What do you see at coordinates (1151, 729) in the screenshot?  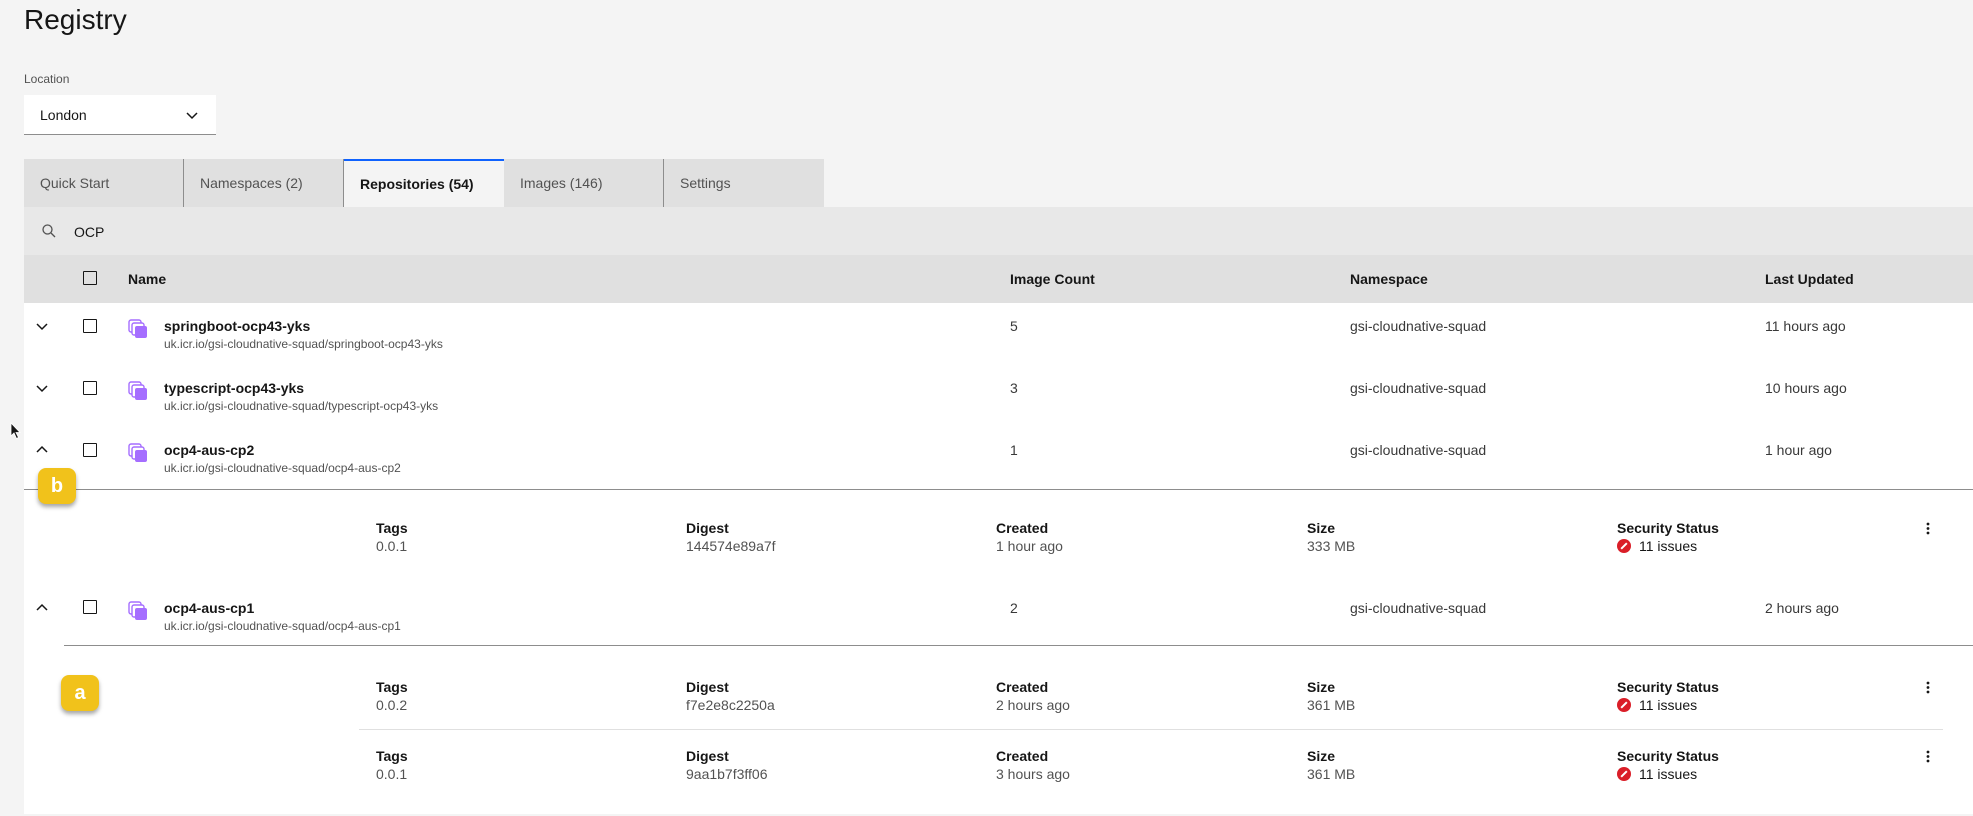 I see `detail-divider` at bounding box center [1151, 729].